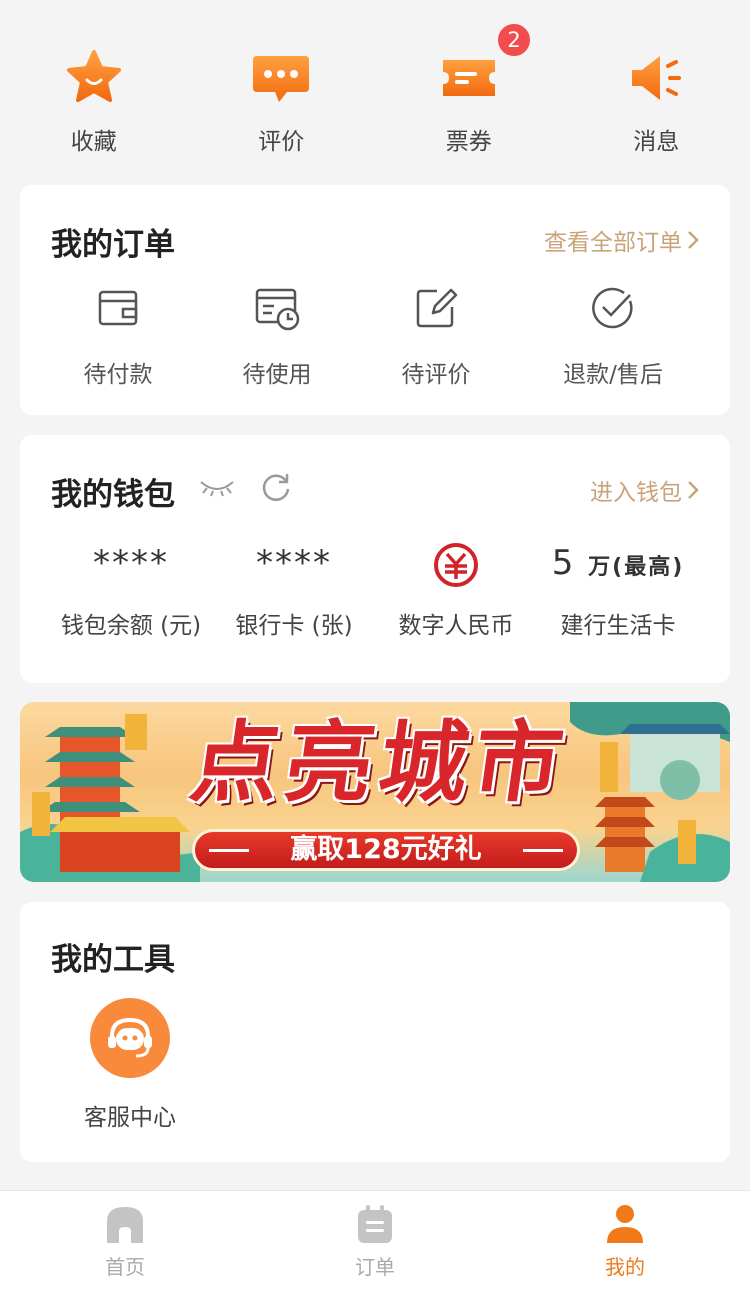 This screenshot has height=1291, width=750. I want to click on refresh-icon, so click(276, 487).